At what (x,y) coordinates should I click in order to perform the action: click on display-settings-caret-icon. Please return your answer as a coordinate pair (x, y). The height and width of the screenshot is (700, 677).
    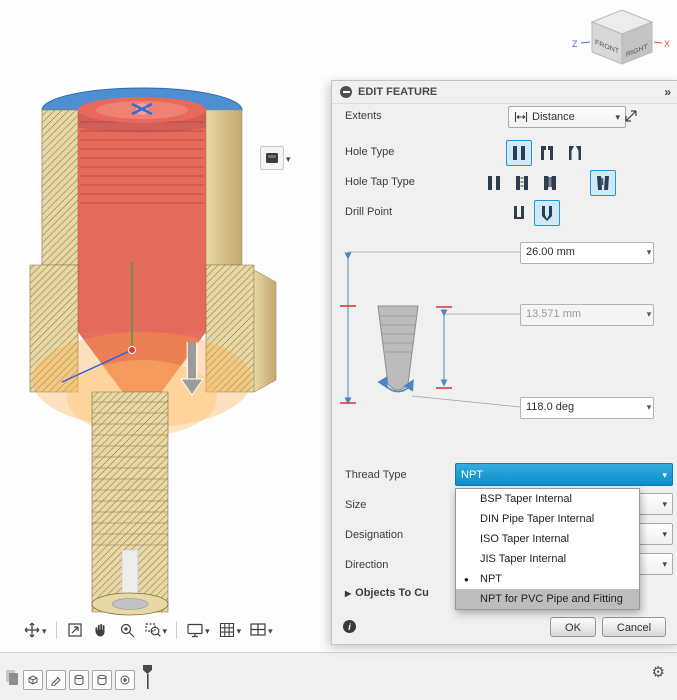
    Looking at the image, I should click on (207, 630).